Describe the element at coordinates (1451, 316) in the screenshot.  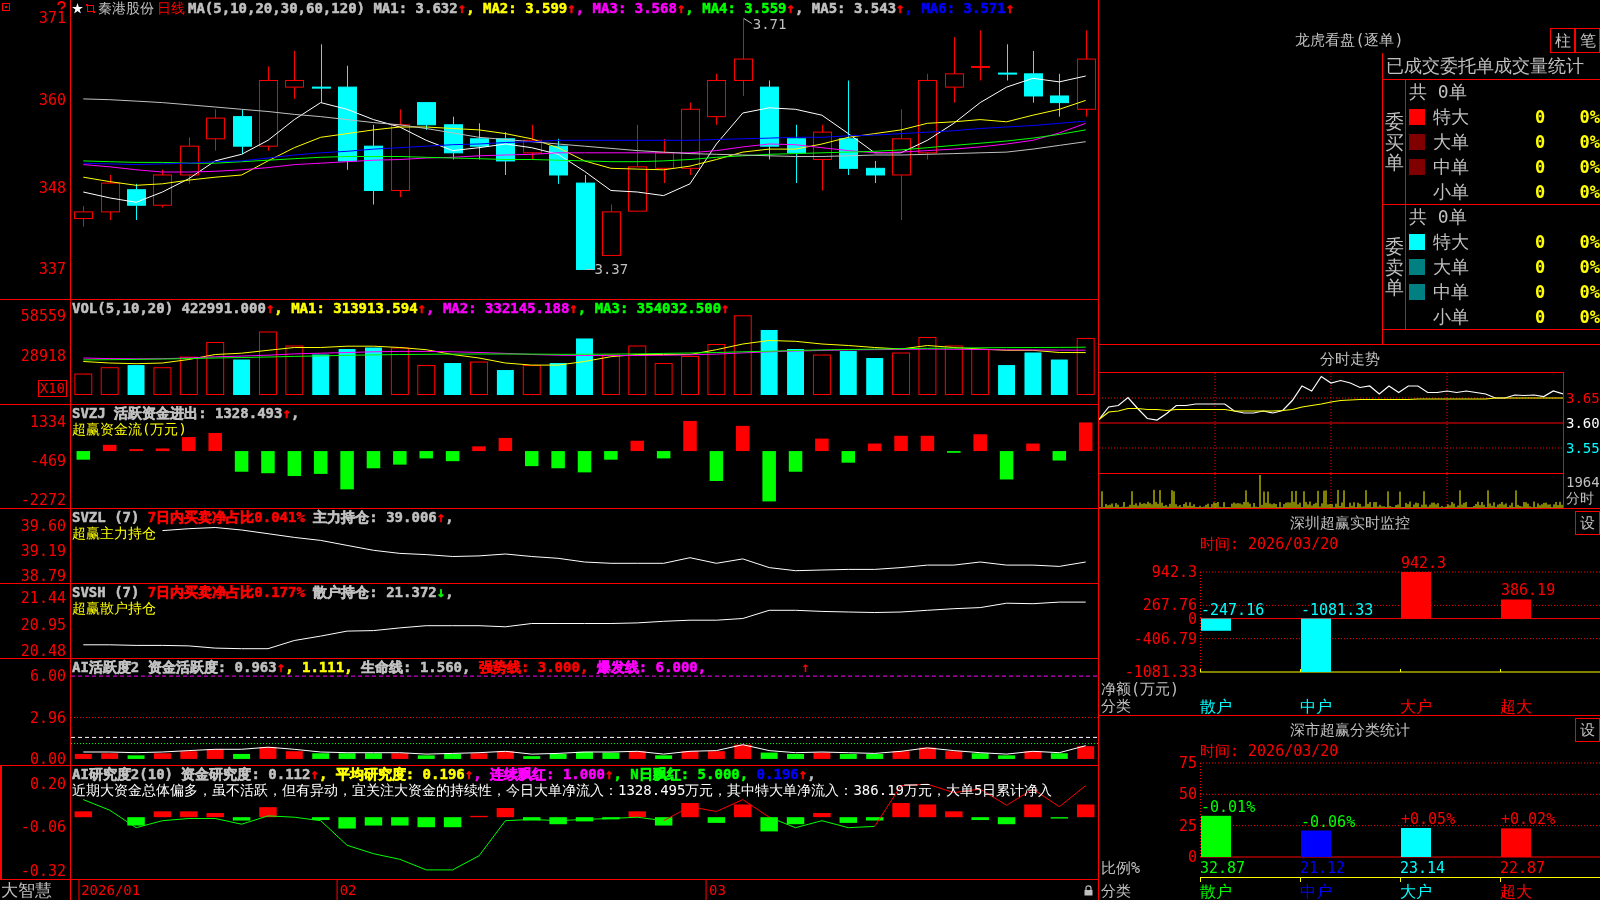
I see `order-type-label: 小单` at that location.